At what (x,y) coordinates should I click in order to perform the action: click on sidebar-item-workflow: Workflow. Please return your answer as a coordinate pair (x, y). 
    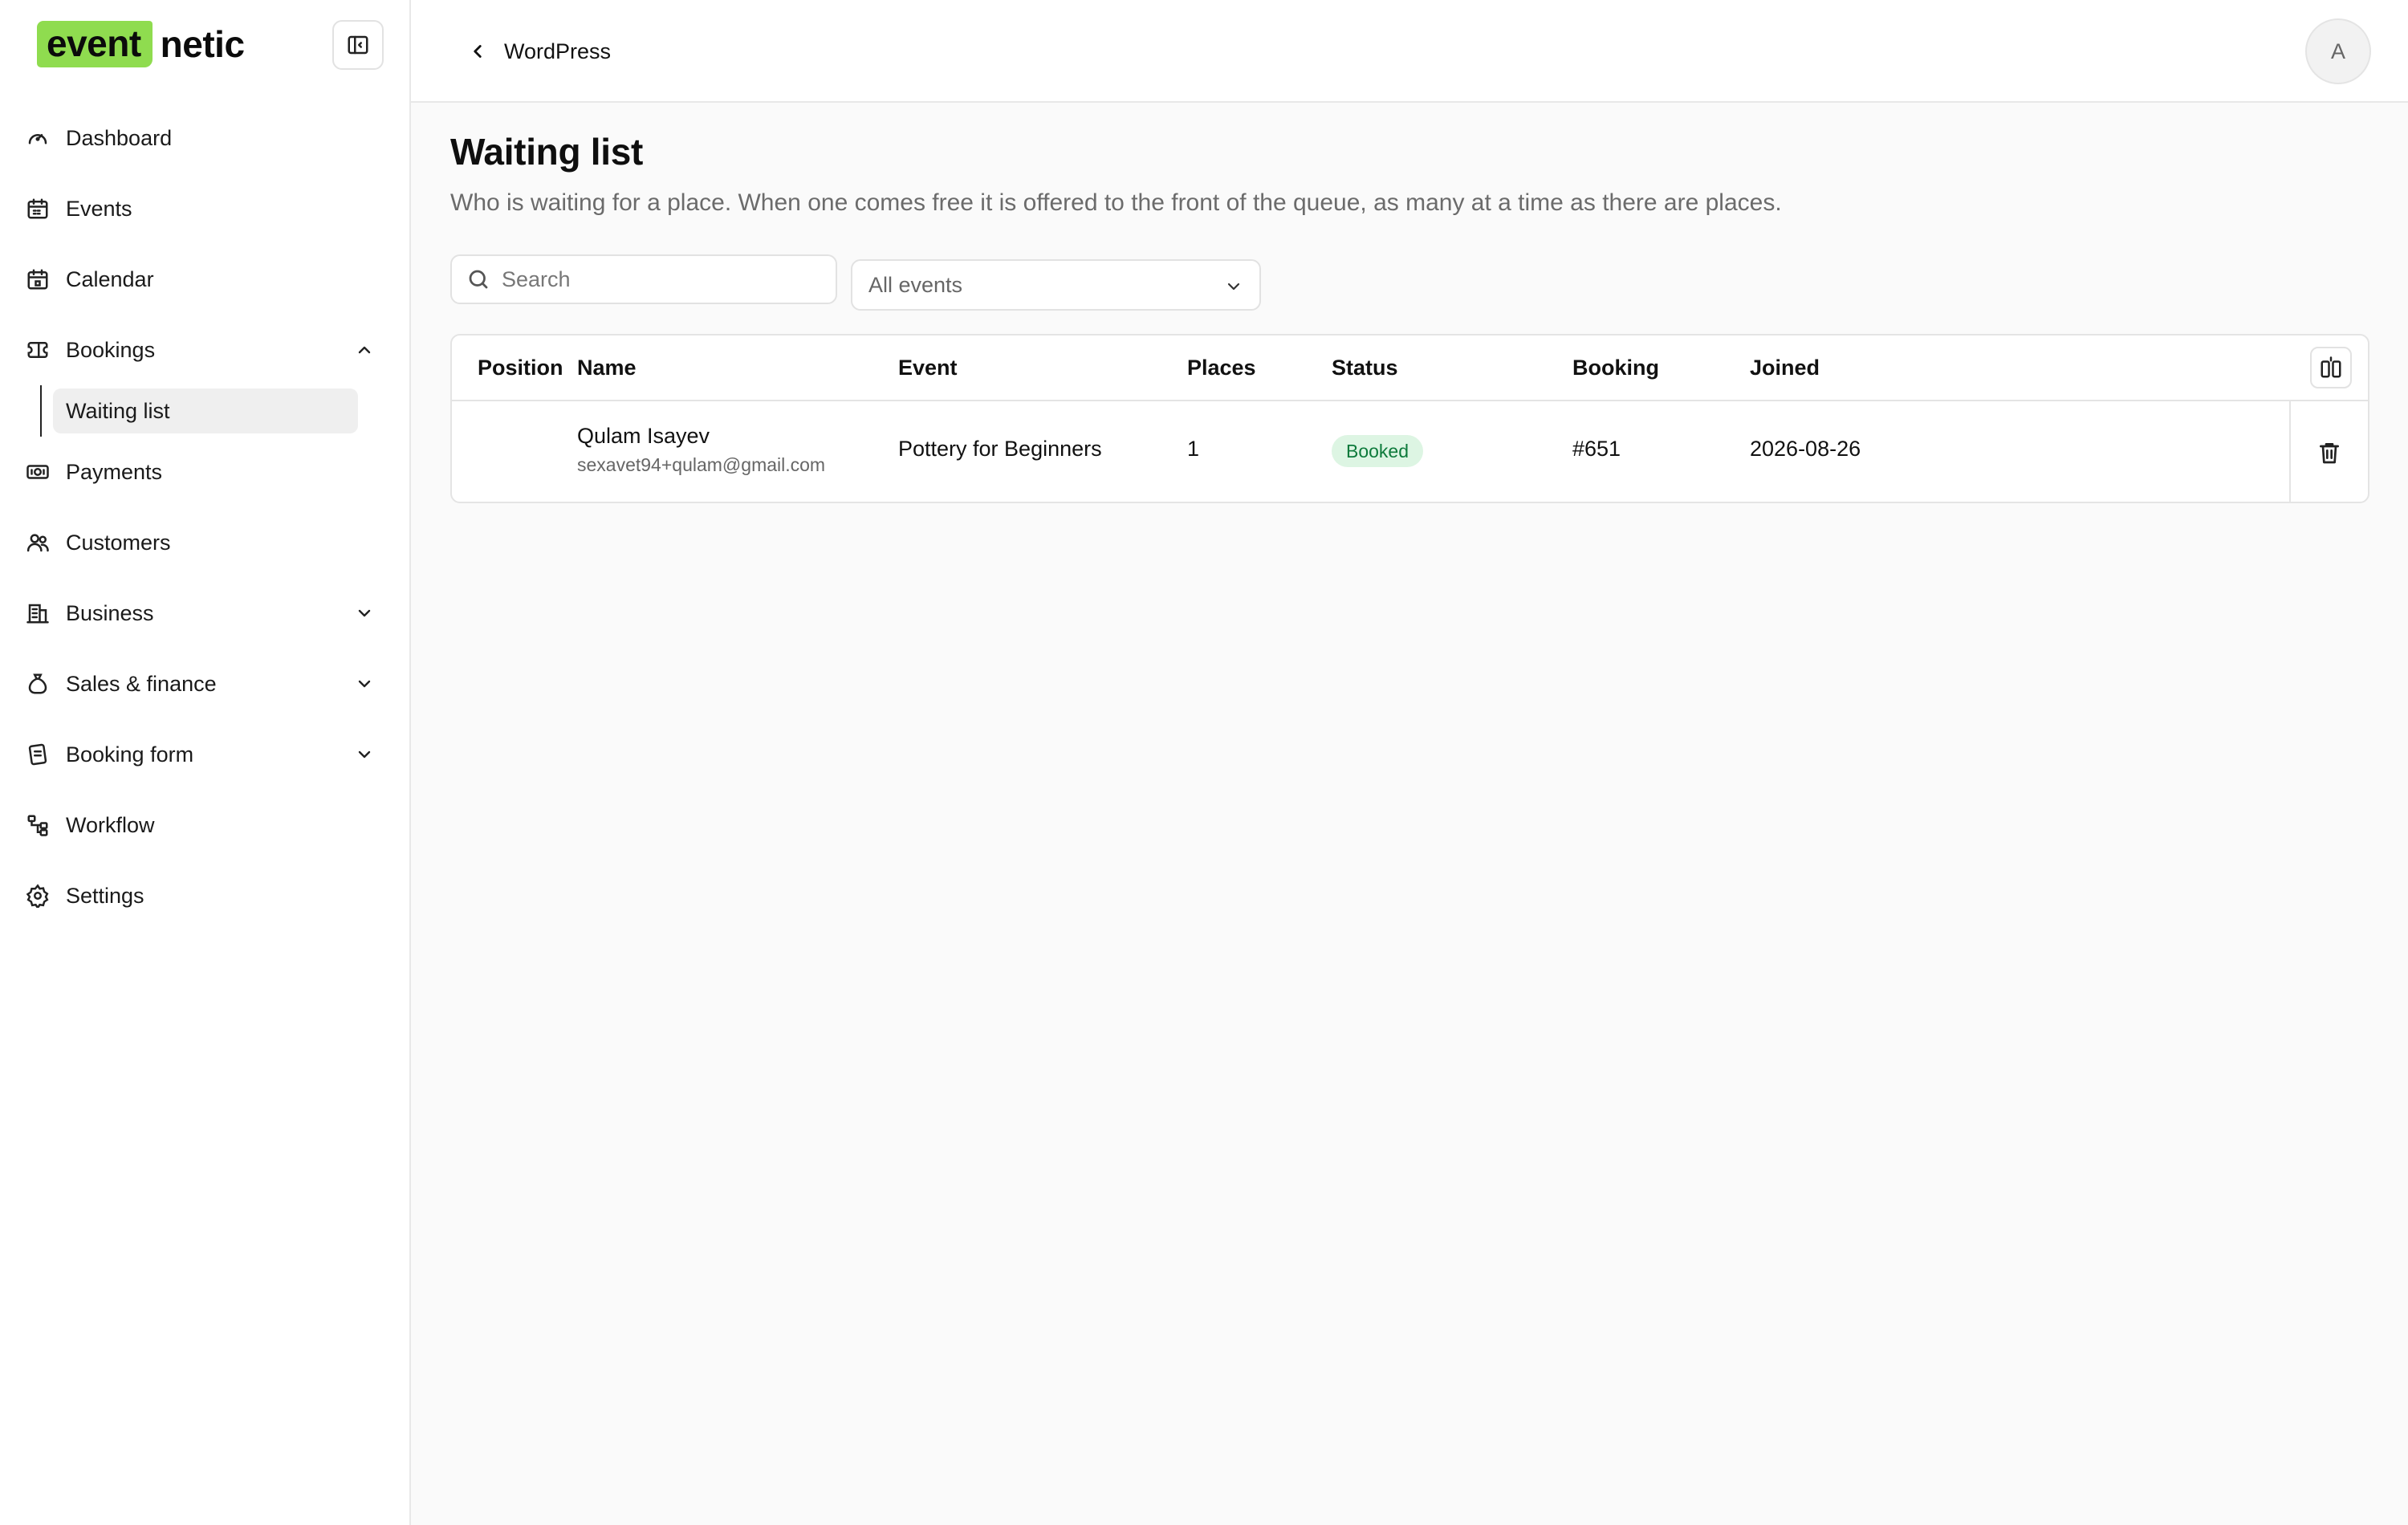
    Looking at the image, I should click on (207, 825).